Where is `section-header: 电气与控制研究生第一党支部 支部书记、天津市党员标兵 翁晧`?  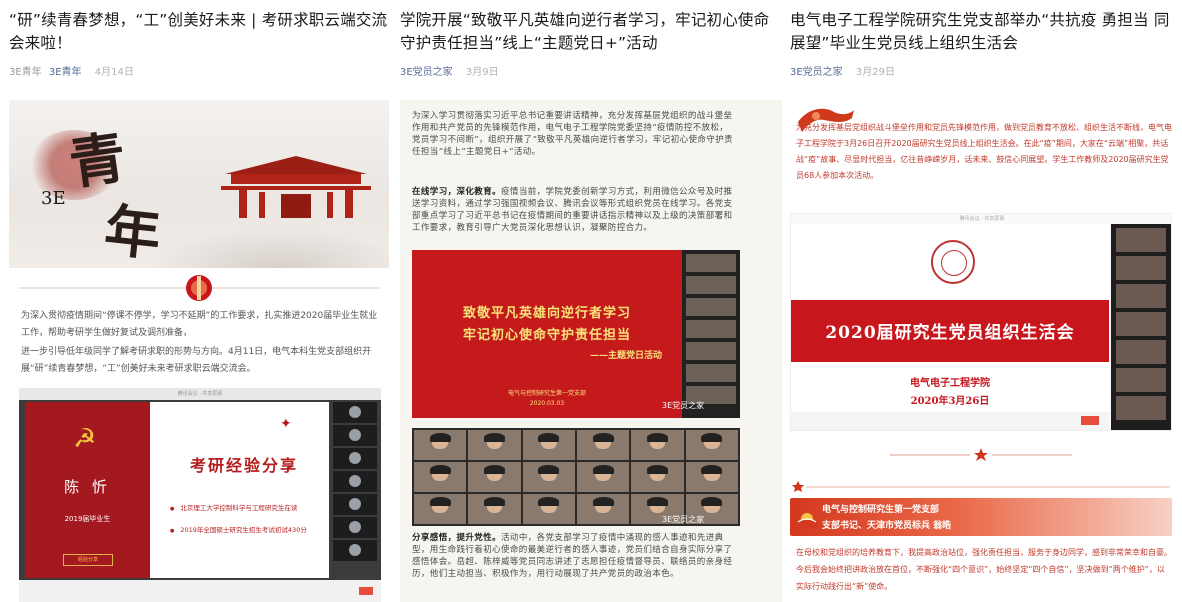 section-header: 电气与控制研究生第一党支部 支部书记、天津市党员标兵 翁晧 is located at coordinates (981, 517).